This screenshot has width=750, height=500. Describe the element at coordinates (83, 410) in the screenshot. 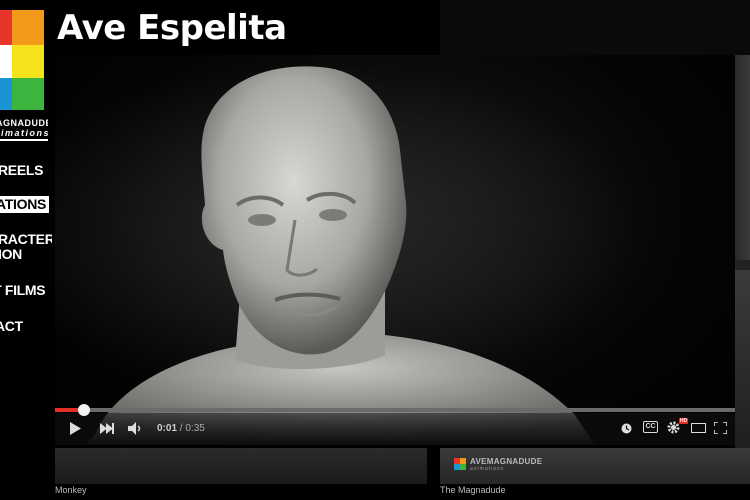

I see `progress-scrubber` at that location.